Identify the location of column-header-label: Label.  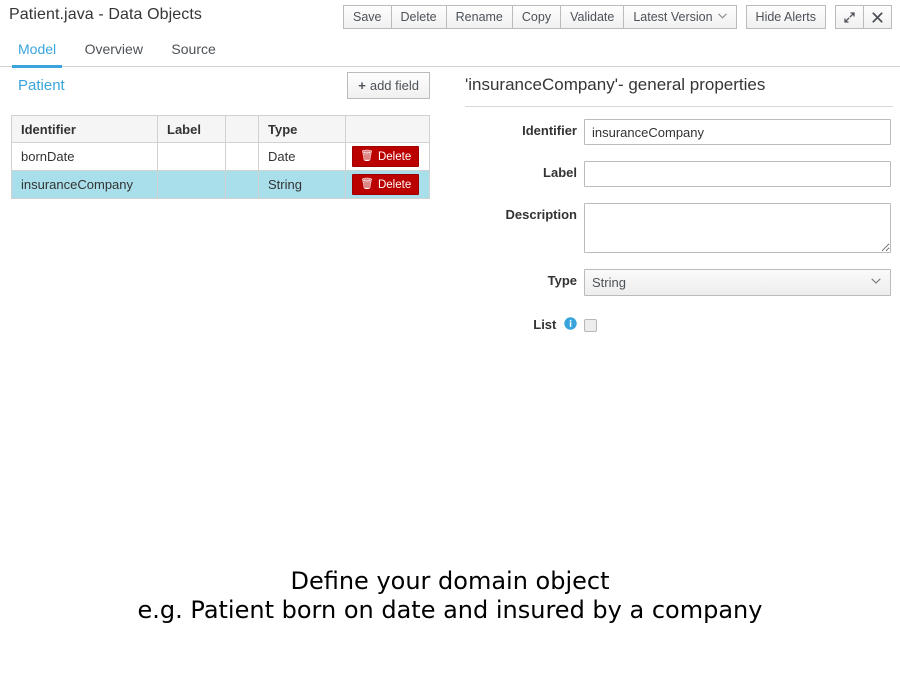
(191, 129).